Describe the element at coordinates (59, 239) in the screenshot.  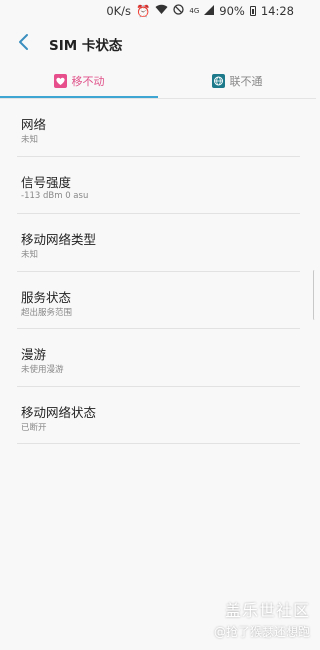
I see `item-label: 移动网络类型` at that location.